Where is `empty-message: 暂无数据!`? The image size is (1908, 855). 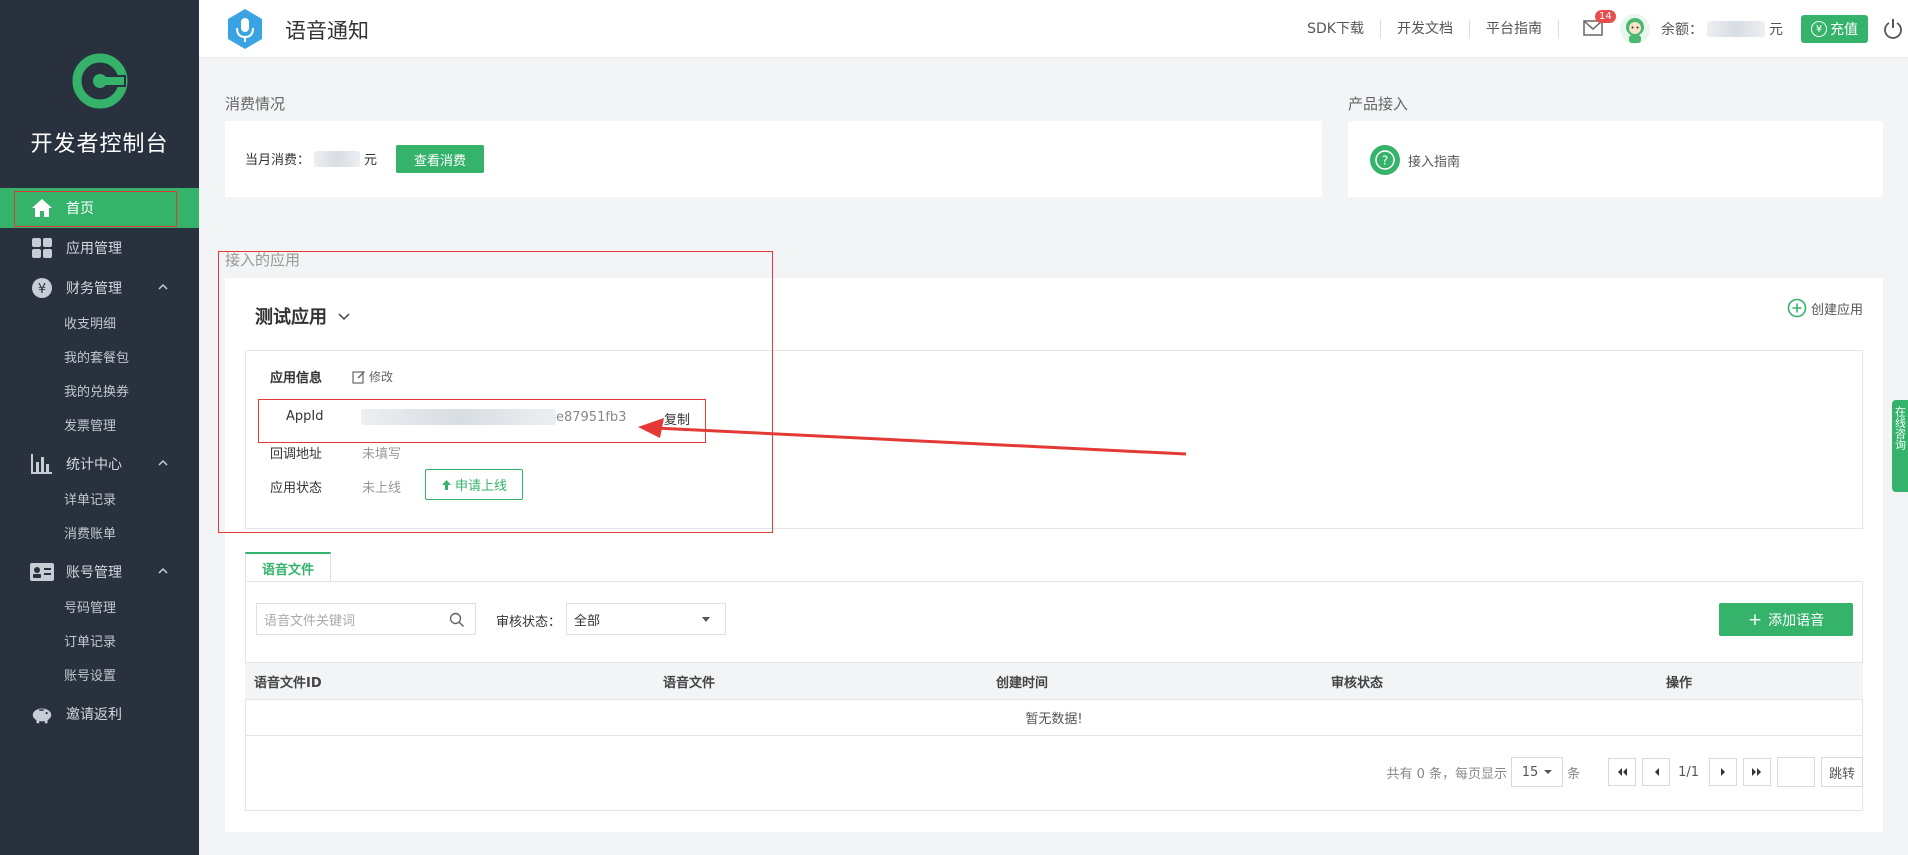 empty-message: 暂无数据! is located at coordinates (1054, 717).